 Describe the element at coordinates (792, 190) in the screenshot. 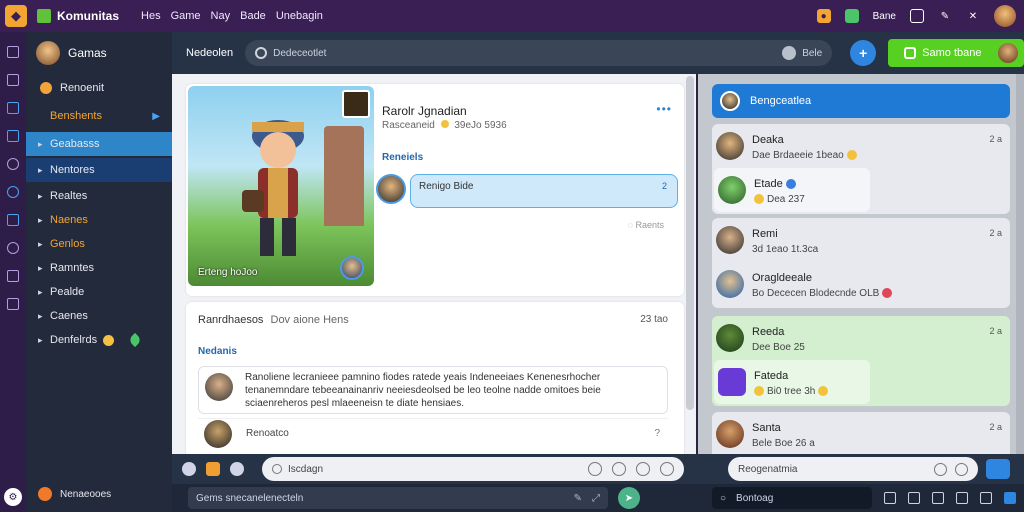

I see `chat-message: Etade Dea 237` at that location.